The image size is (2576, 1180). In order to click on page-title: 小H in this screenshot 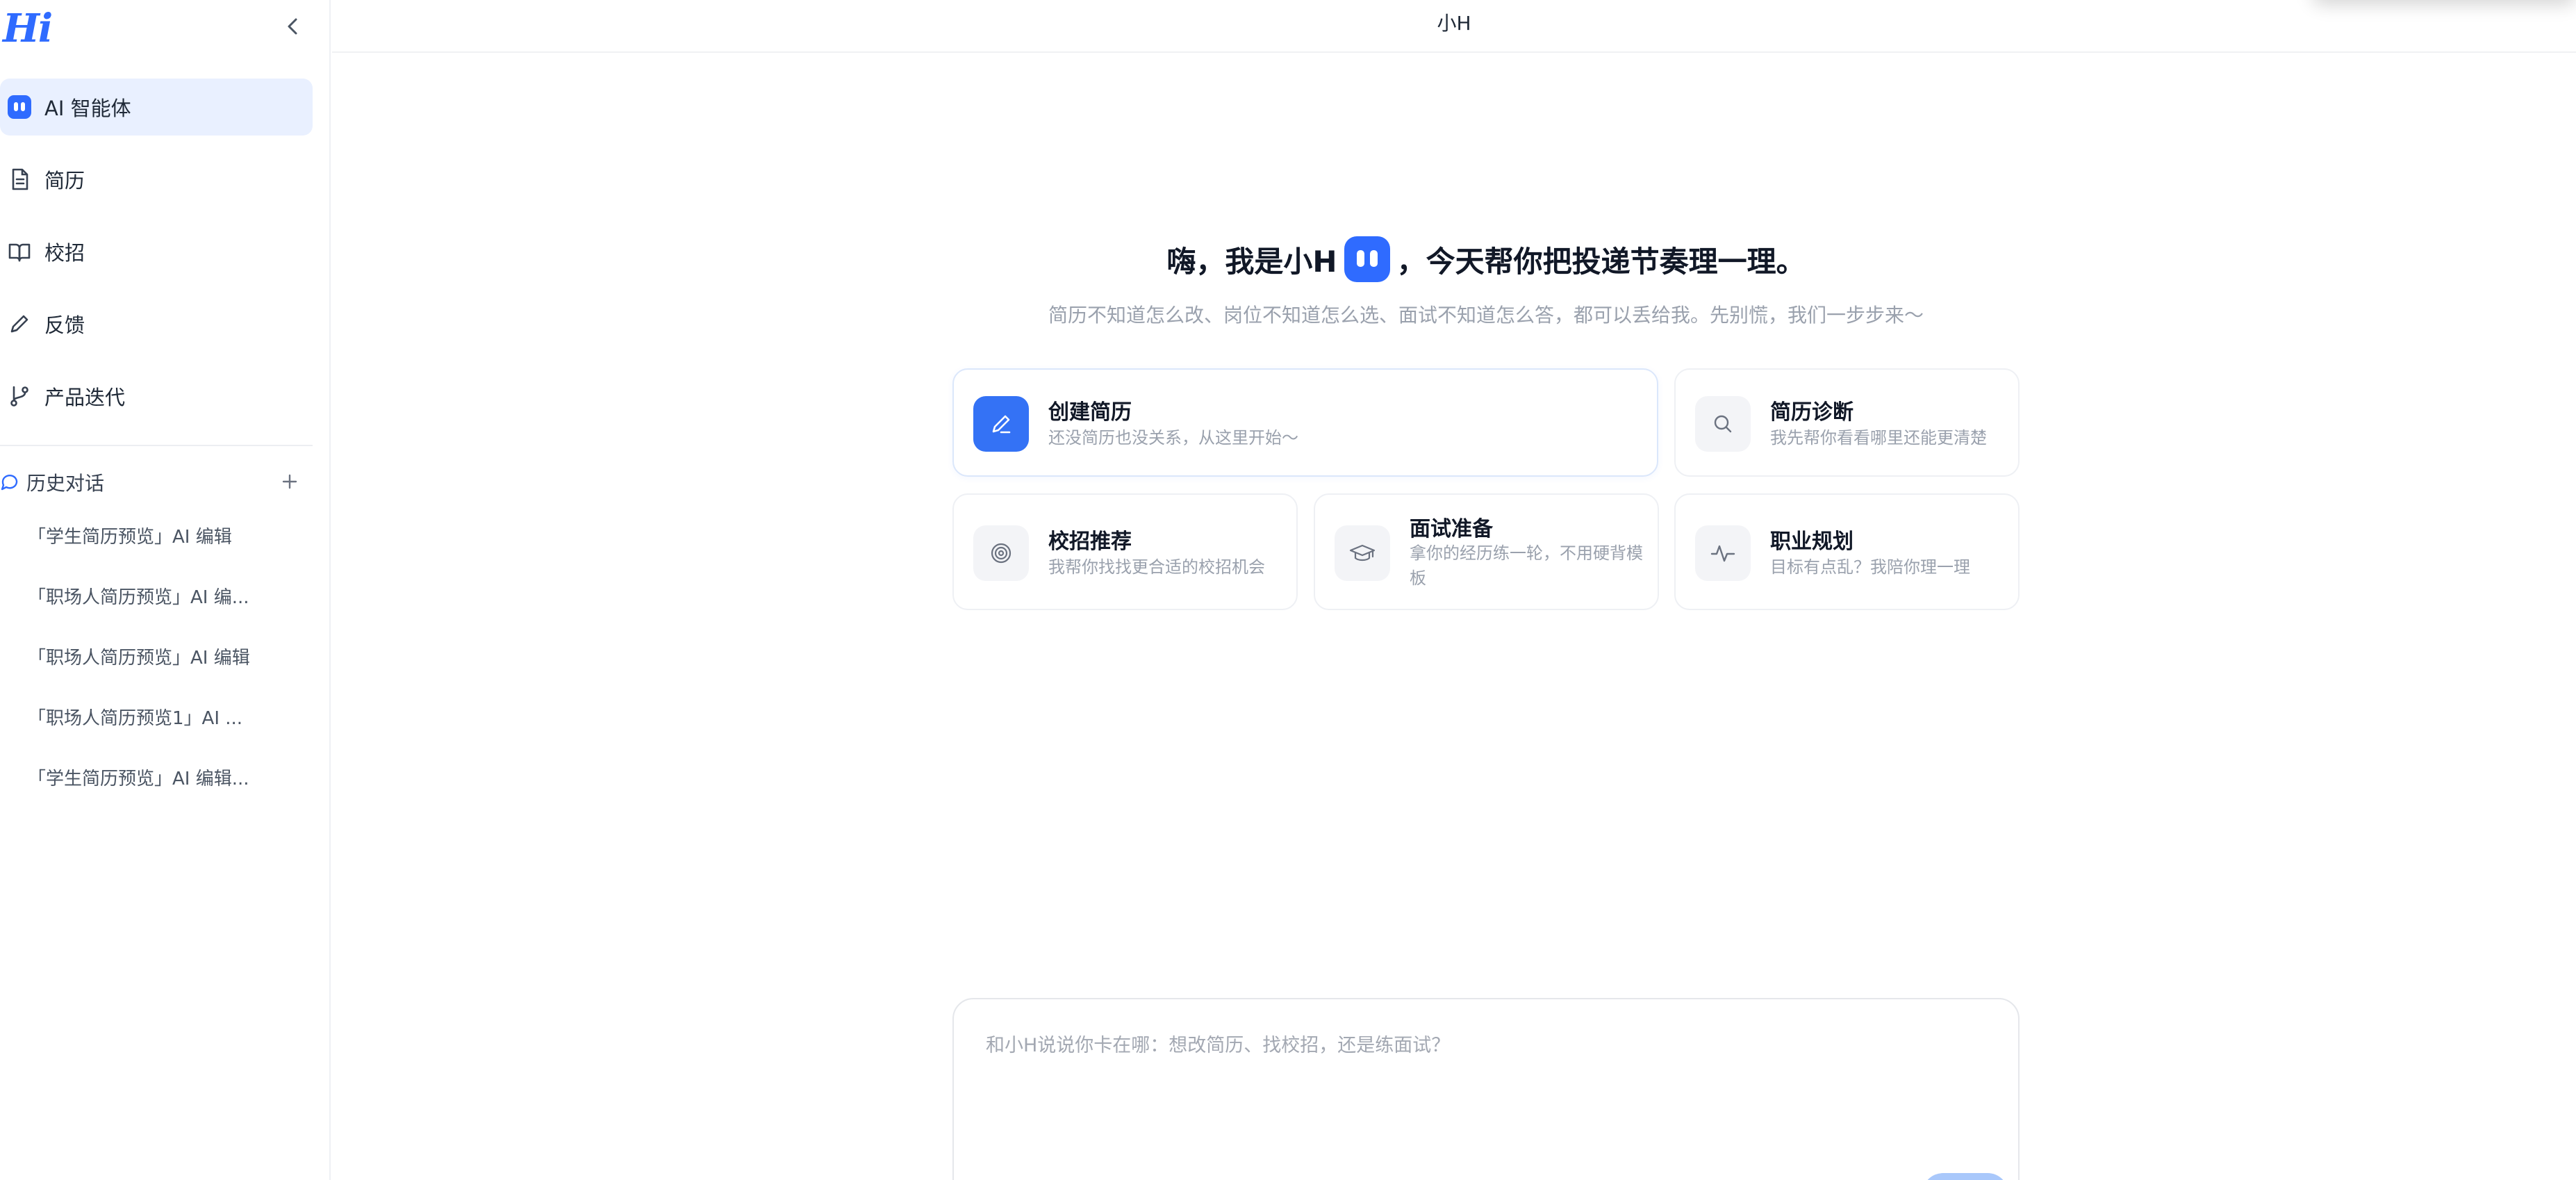, I will do `click(1454, 23)`.